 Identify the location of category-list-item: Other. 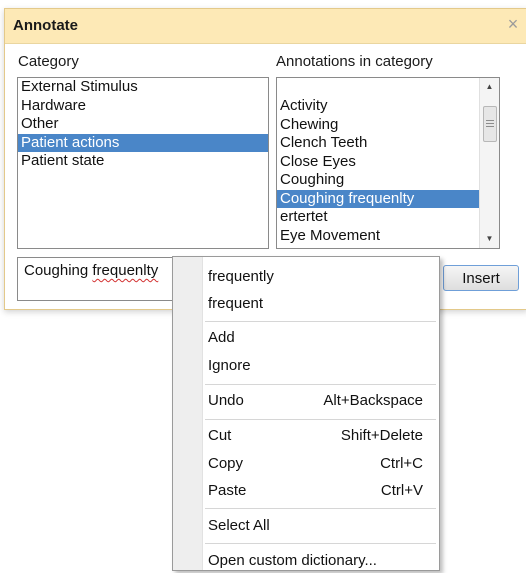
(143, 124).